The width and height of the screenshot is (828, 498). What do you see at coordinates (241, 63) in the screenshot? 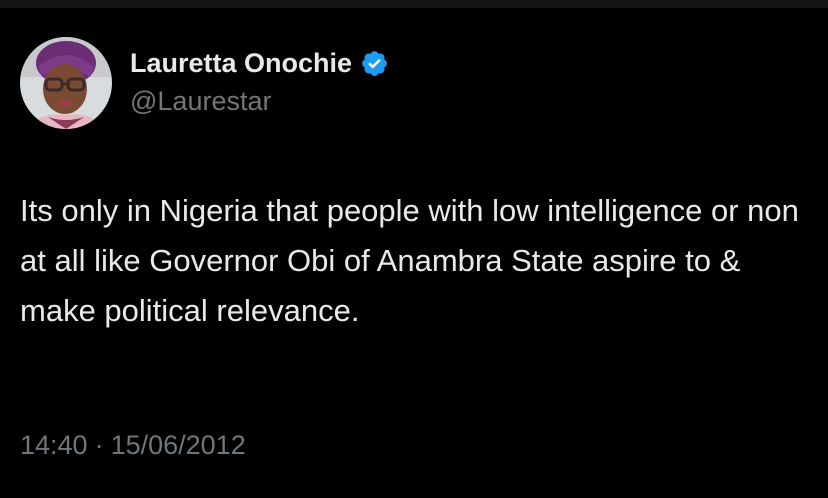
I see `display-name: Lauretta Onochie` at bounding box center [241, 63].